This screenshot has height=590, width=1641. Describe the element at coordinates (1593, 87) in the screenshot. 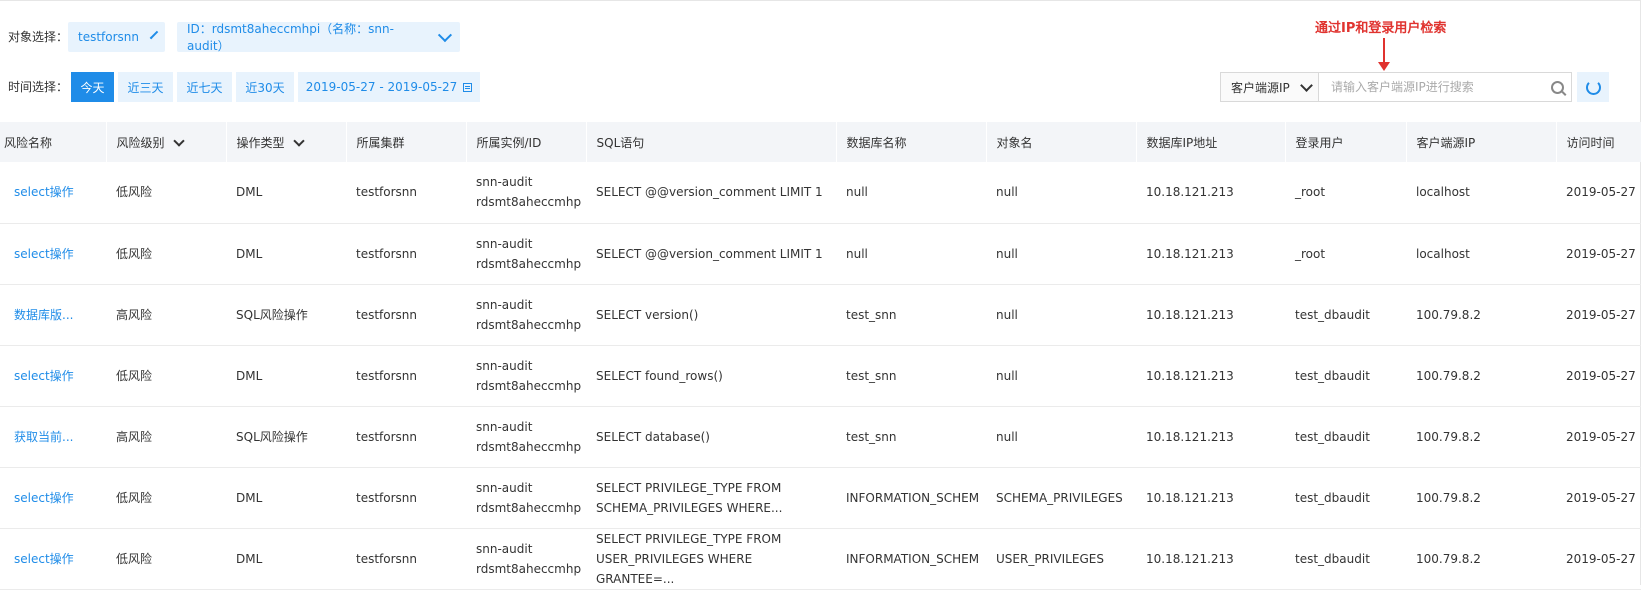

I see `refresh-button` at that location.